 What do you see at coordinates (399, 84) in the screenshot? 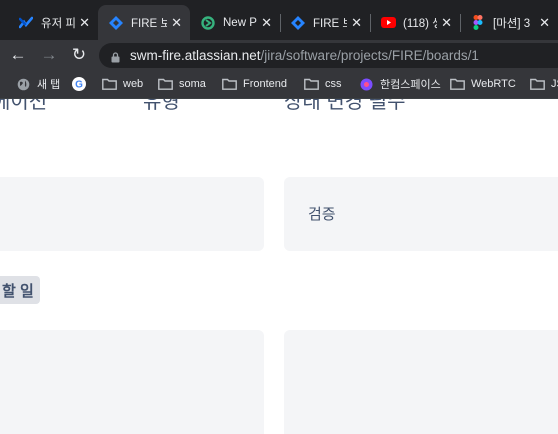
I see `bookmark-hancom-space: 한컴스페이스` at bounding box center [399, 84].